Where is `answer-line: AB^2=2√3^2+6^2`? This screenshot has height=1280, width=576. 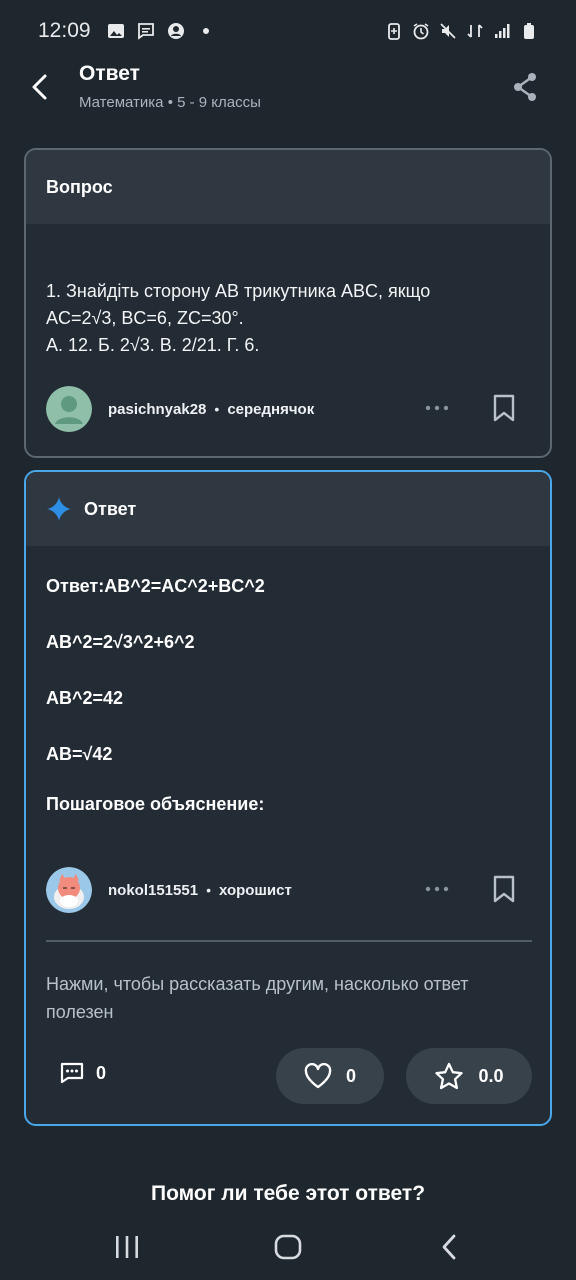
answer-line: AB^2=2√3^2+6^2 is located at coordinates (120, 642).